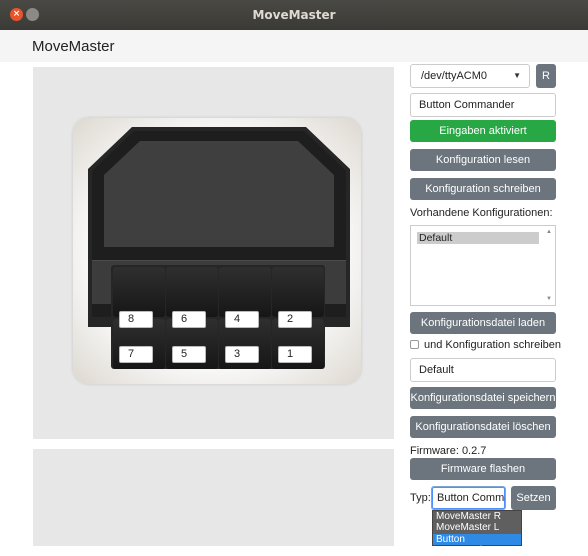 This screenshot has width=588, height=556. I want to click on write-config-button: Konfiguration schreiben, so click(483, 189).